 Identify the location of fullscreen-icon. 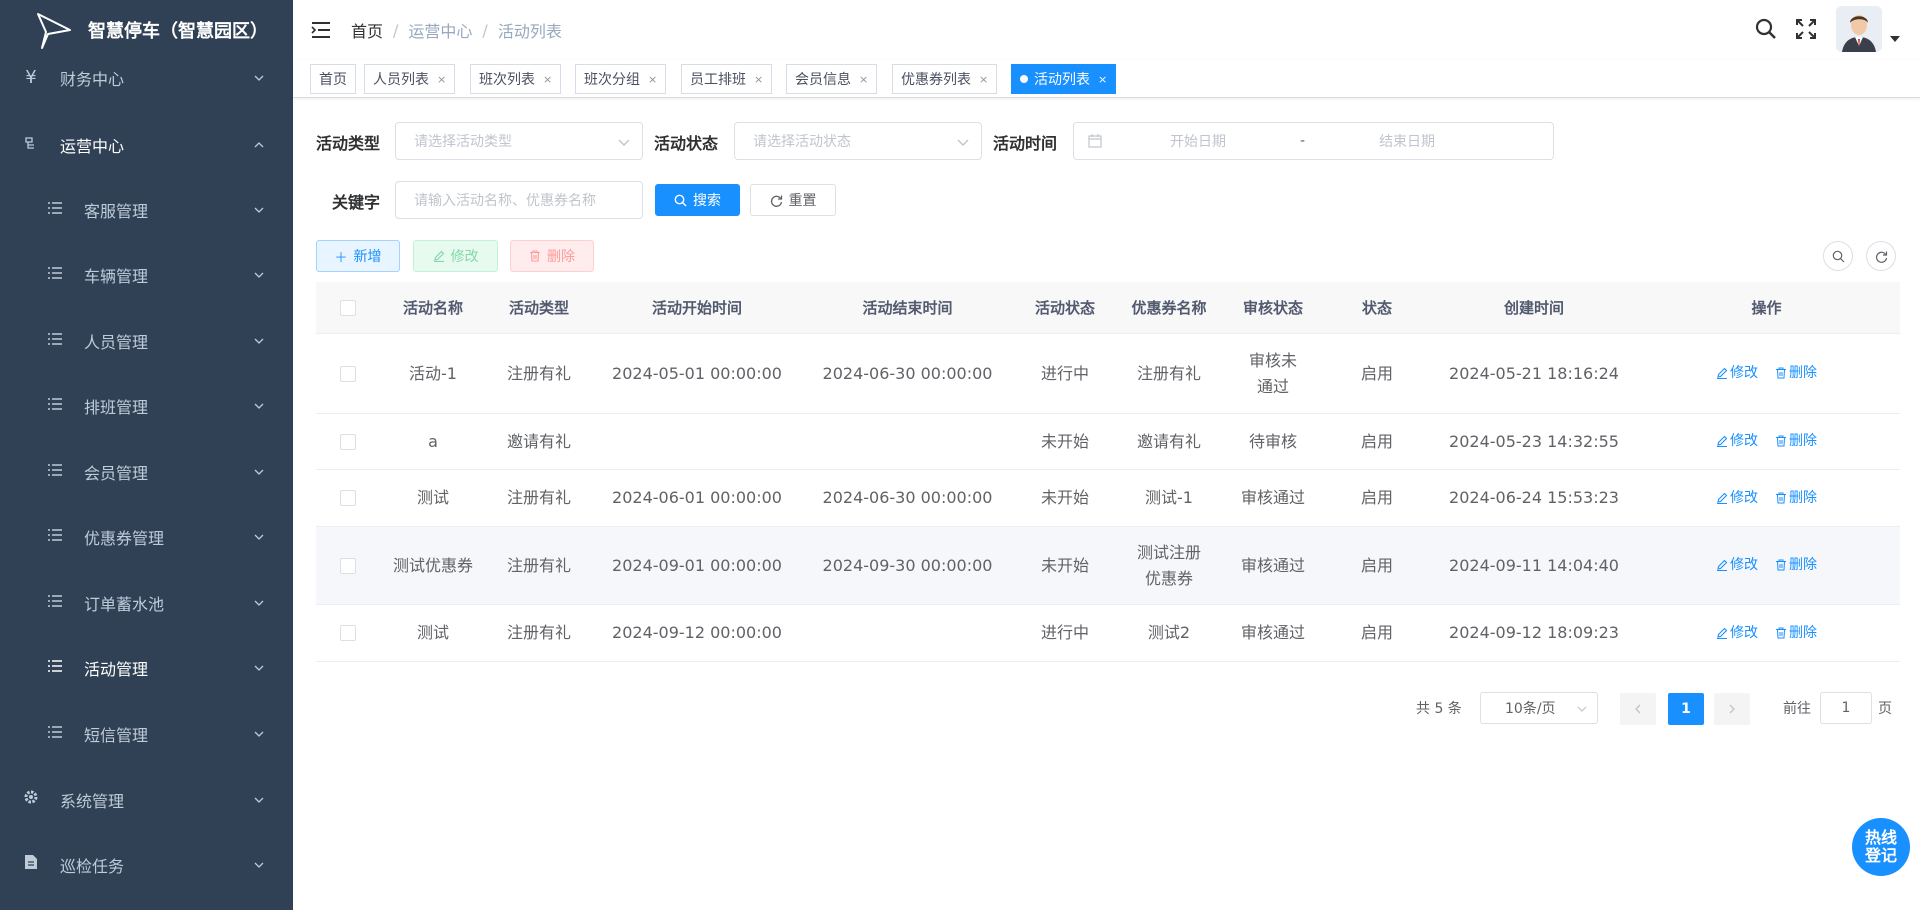
(1806, 29).